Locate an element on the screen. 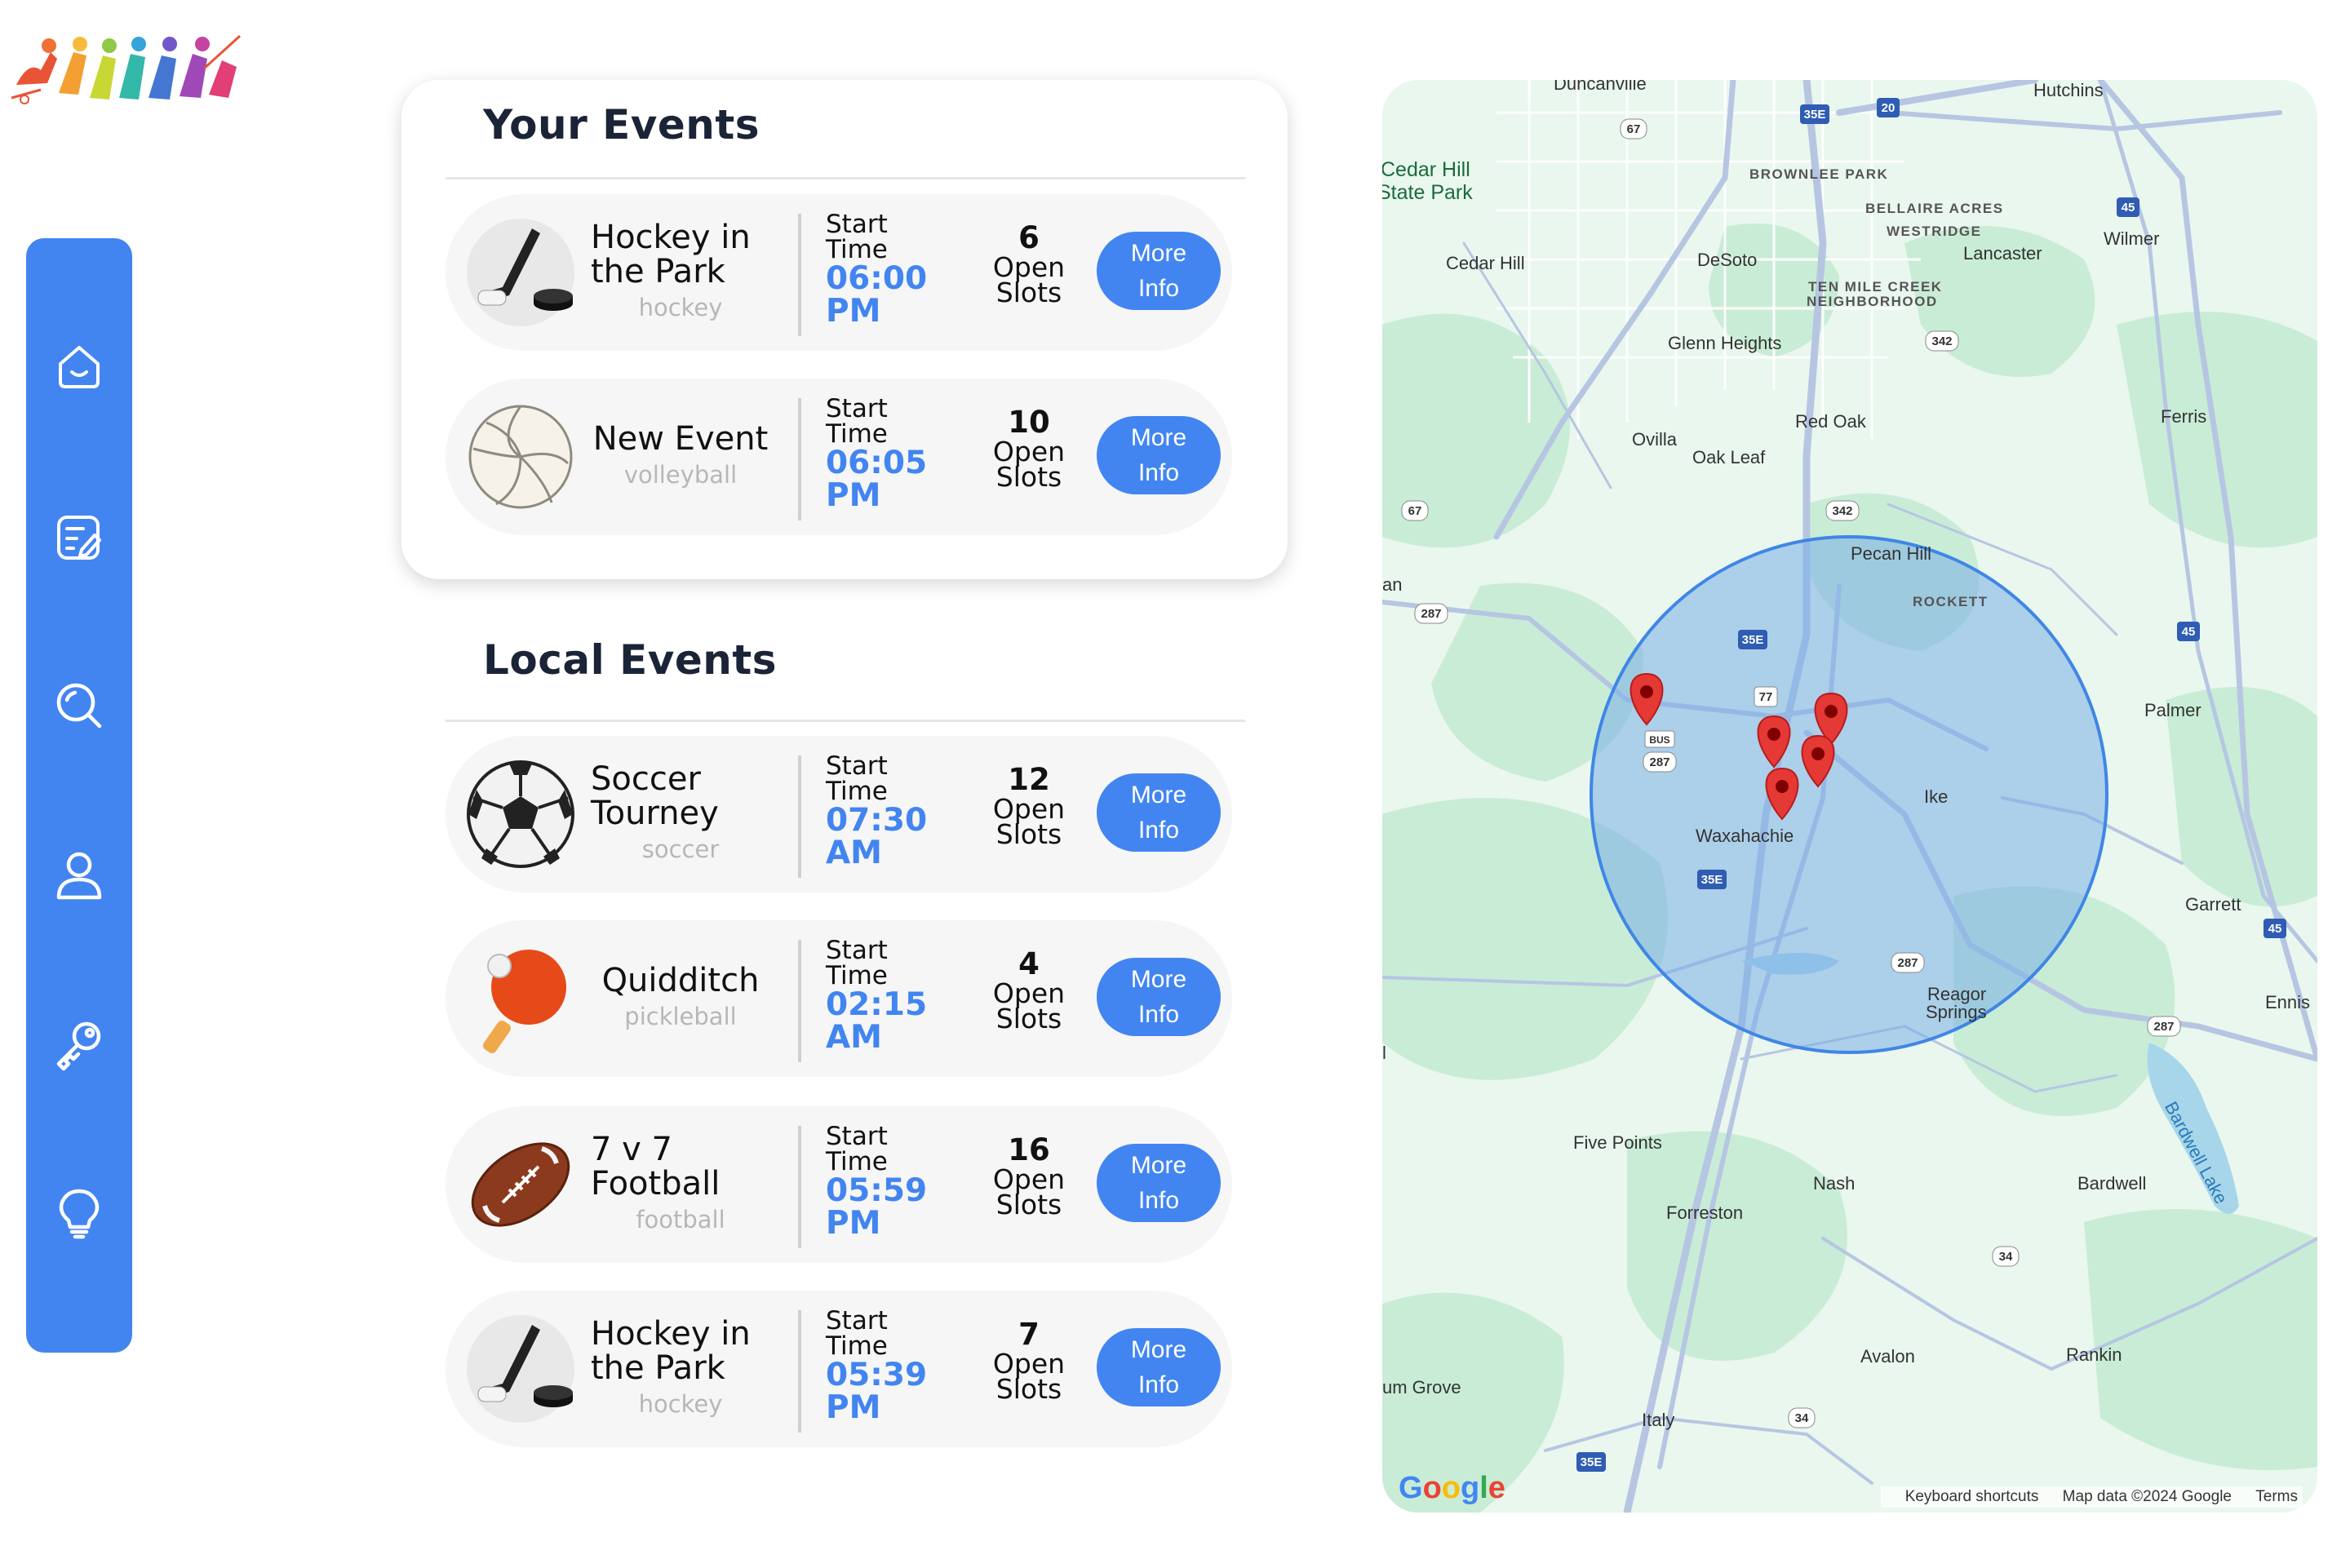  event-sport: pickleball is located at coordinates (680, 1016).